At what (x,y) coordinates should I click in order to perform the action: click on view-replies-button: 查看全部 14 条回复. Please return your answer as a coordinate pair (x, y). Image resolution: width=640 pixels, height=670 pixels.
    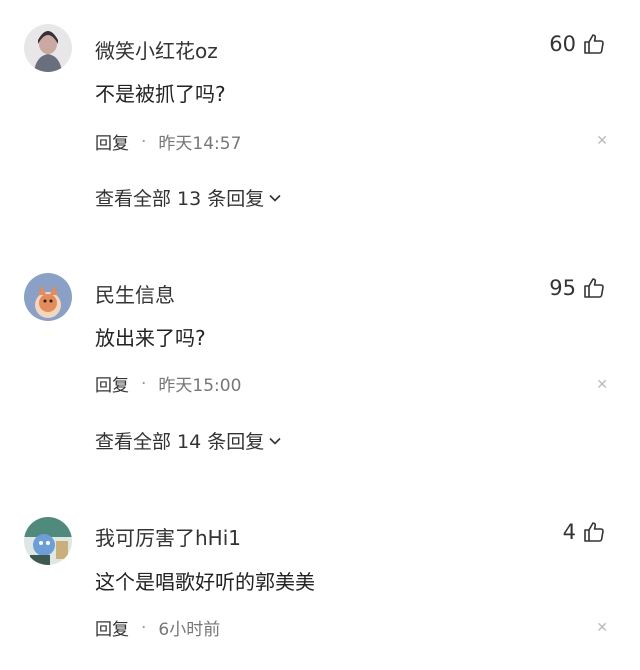
    Looking at the image, I should click on (188, 440).